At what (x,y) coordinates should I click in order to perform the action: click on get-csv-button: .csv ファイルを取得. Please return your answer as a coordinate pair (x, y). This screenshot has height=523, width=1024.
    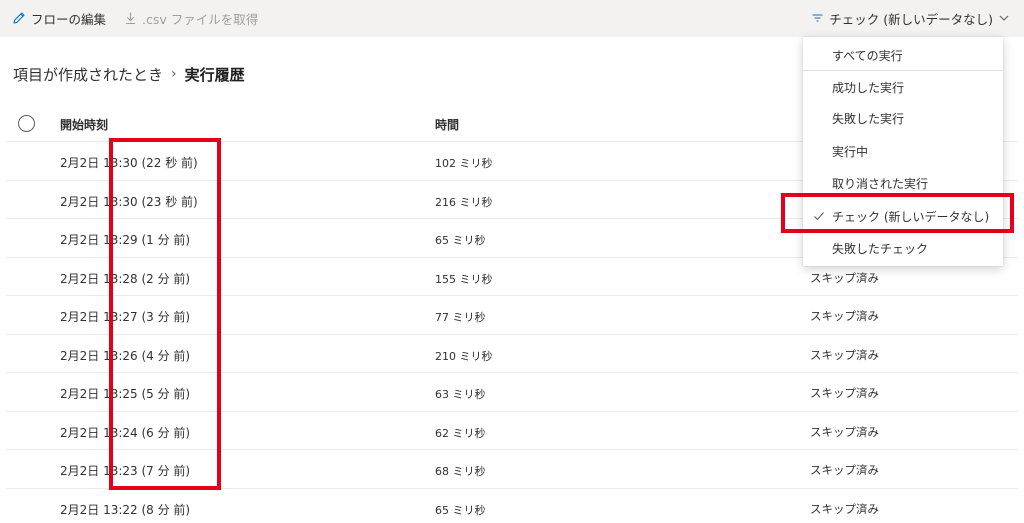
    Looking at the image, I should click on (191, 18).